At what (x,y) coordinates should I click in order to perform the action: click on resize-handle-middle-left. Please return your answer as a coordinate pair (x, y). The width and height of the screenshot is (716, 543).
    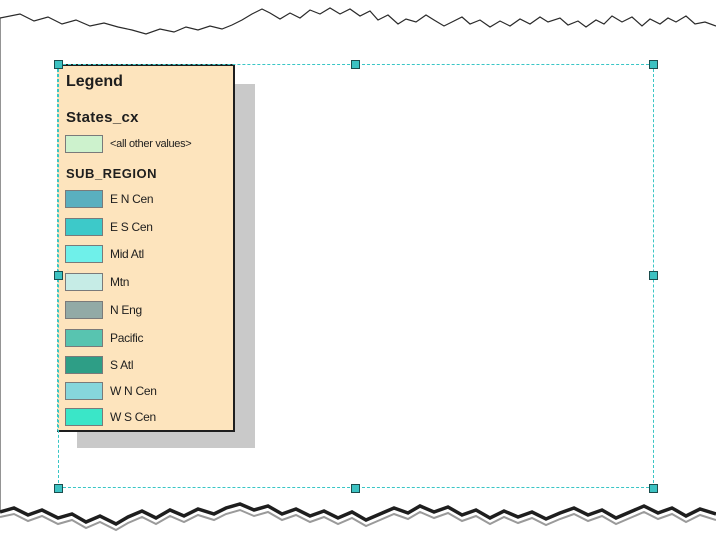
    Looking at the image, I should click on (58, 275).